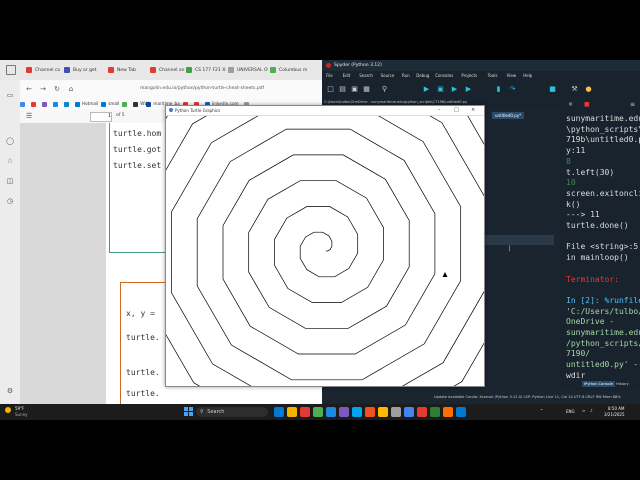  I want to click on browser-tab: Buy or get, so click(84, 70).